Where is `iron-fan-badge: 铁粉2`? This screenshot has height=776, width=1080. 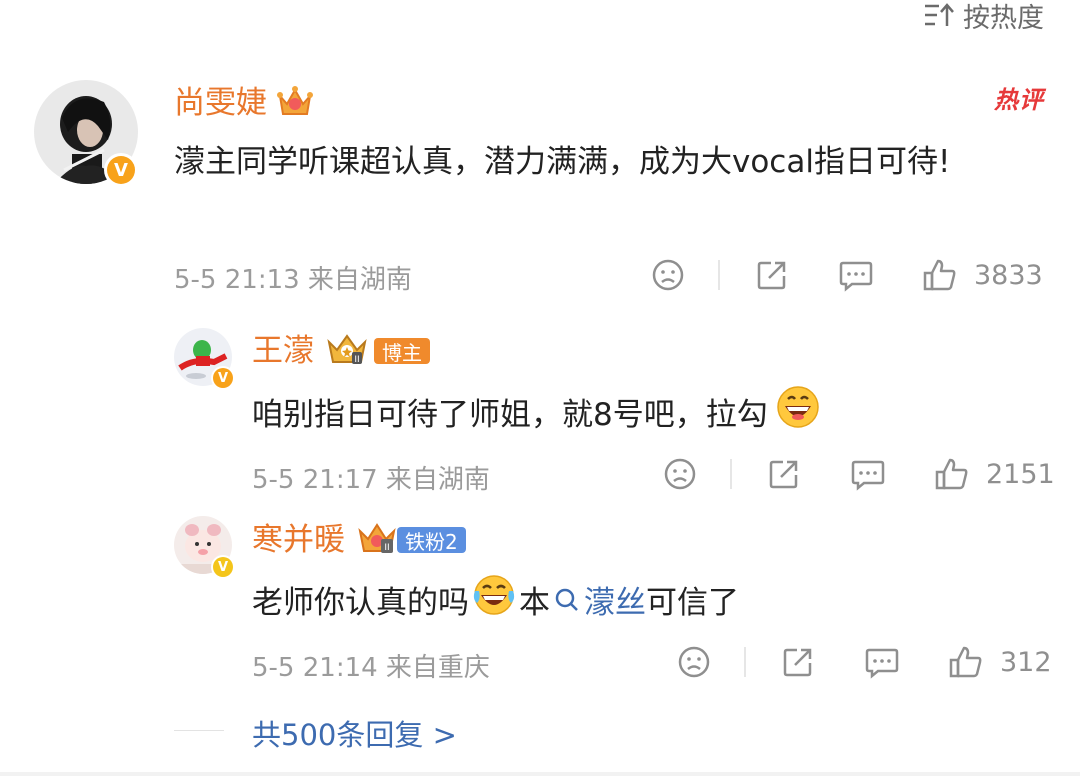
iron-fan-badge: 铁粉2 is located at coordinates (431, 540).